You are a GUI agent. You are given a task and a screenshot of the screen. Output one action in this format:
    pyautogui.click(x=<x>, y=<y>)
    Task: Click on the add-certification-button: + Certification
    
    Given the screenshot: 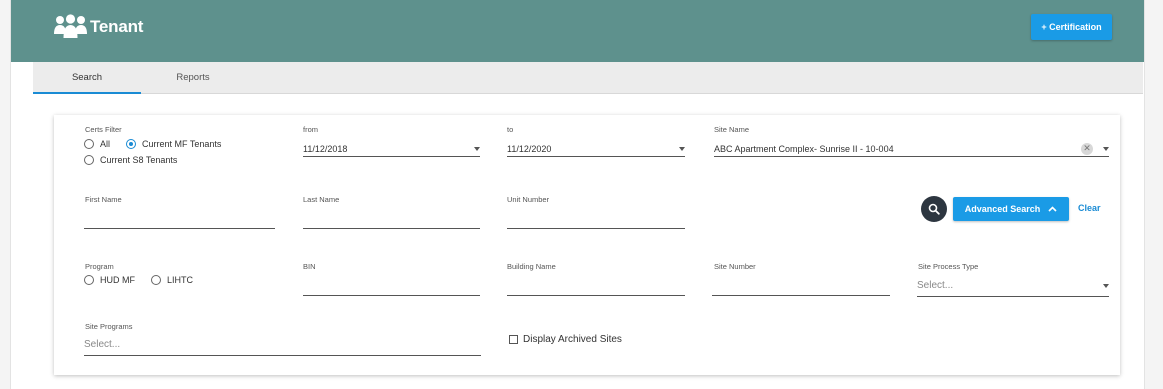 What is the action you would take?
    pyautogui.click(x=1071, y=27)
    